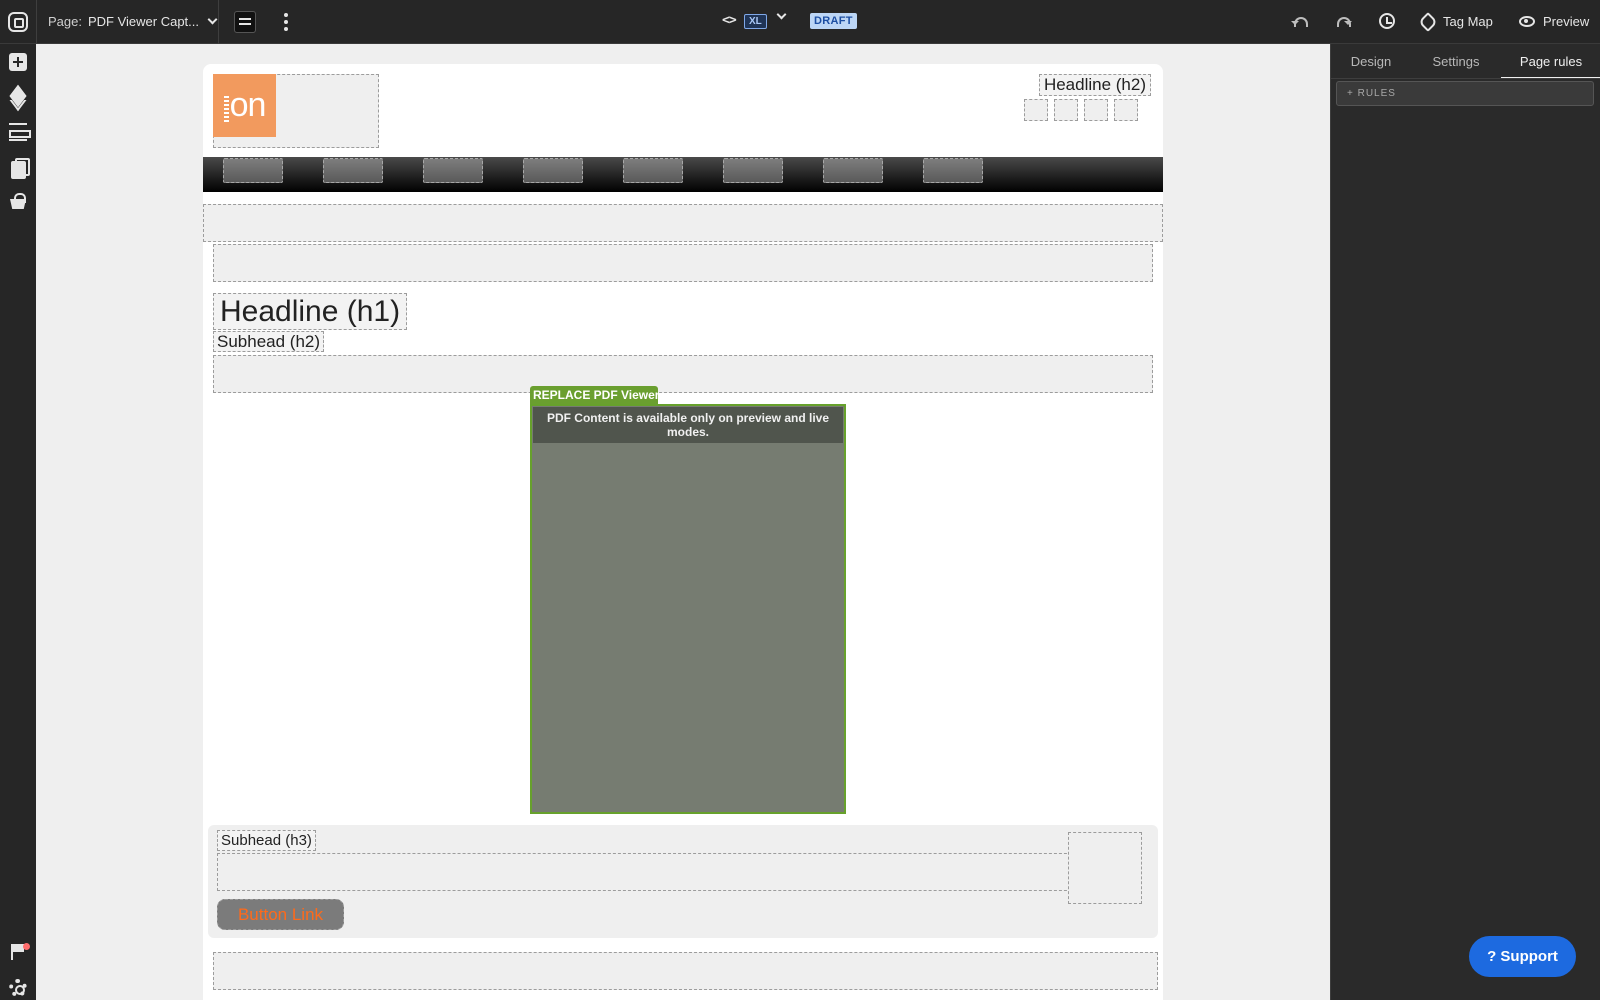  Describe the element at coordinates (1566, 21) in the screenshot. I see `preview-label: Preview` at that location.